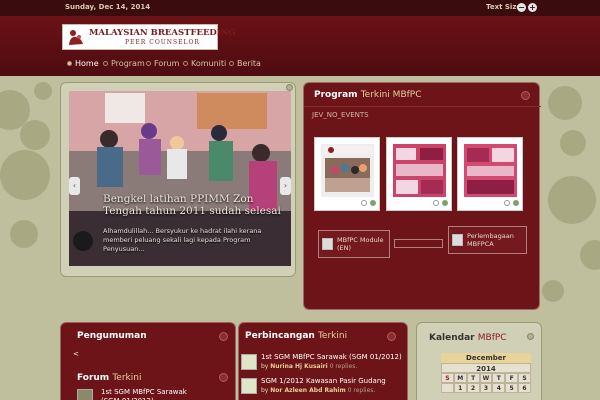 Image resolution: width=600 pixels, height=400 pixels. What do you see at coordinates (300, 64) in the screenshot?
I see `main-nav: Home Program Forum Komuniti Berita` at bounding box center [300, 64].